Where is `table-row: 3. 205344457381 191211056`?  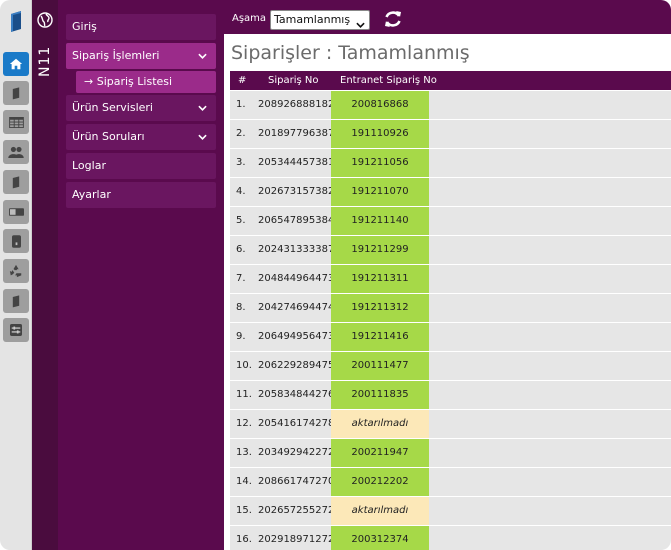
table-row: 3. 205344457381 191211056 is located at coordinates (450, 163).